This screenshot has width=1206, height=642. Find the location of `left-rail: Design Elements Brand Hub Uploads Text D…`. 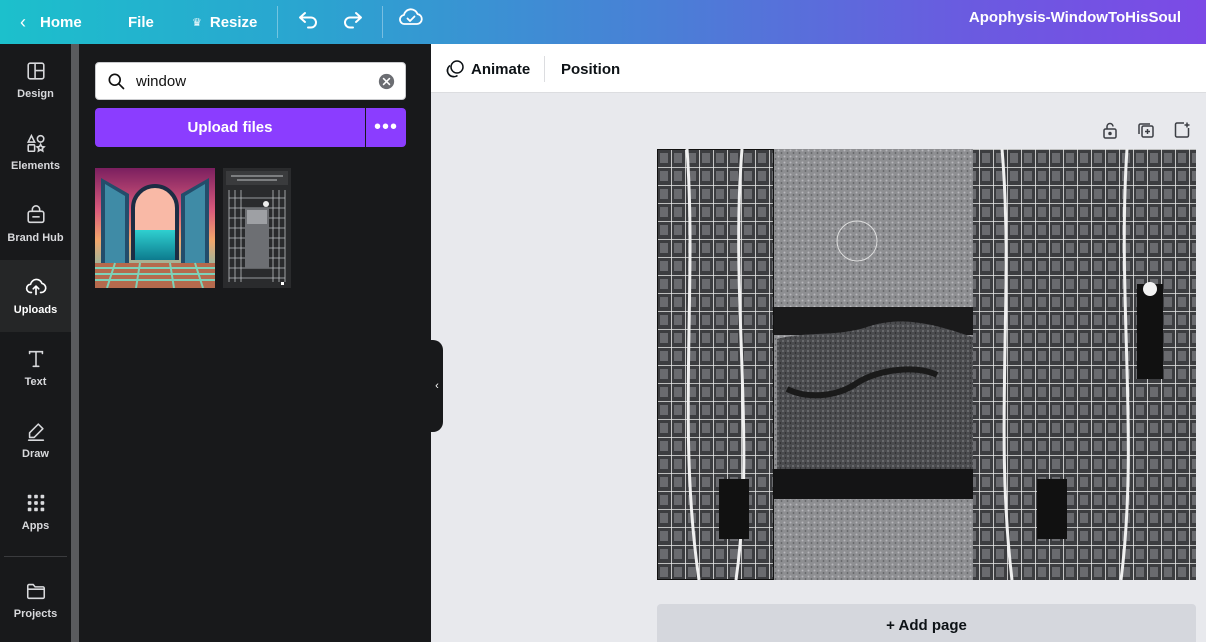

left-rail: Design Elements Brand Hub Uploads Text D… is located at coordinates (35, 343).